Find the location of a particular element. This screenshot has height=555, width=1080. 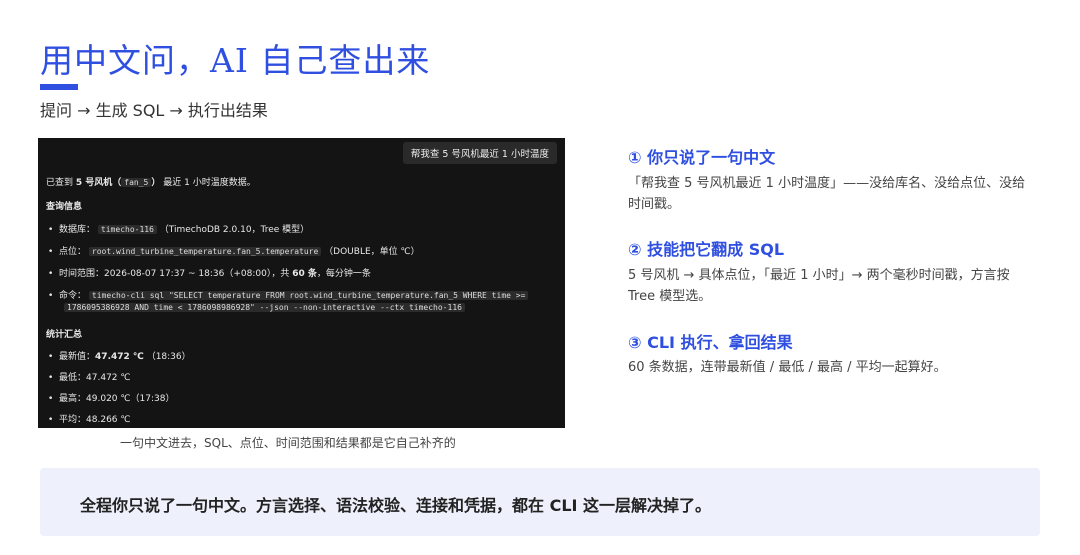

point-1-desc: 「帮我查 5 号风机最近 1 小时温度」——没给库名、没给点位、没给时间戳。 is located at coordinates (827, 194).